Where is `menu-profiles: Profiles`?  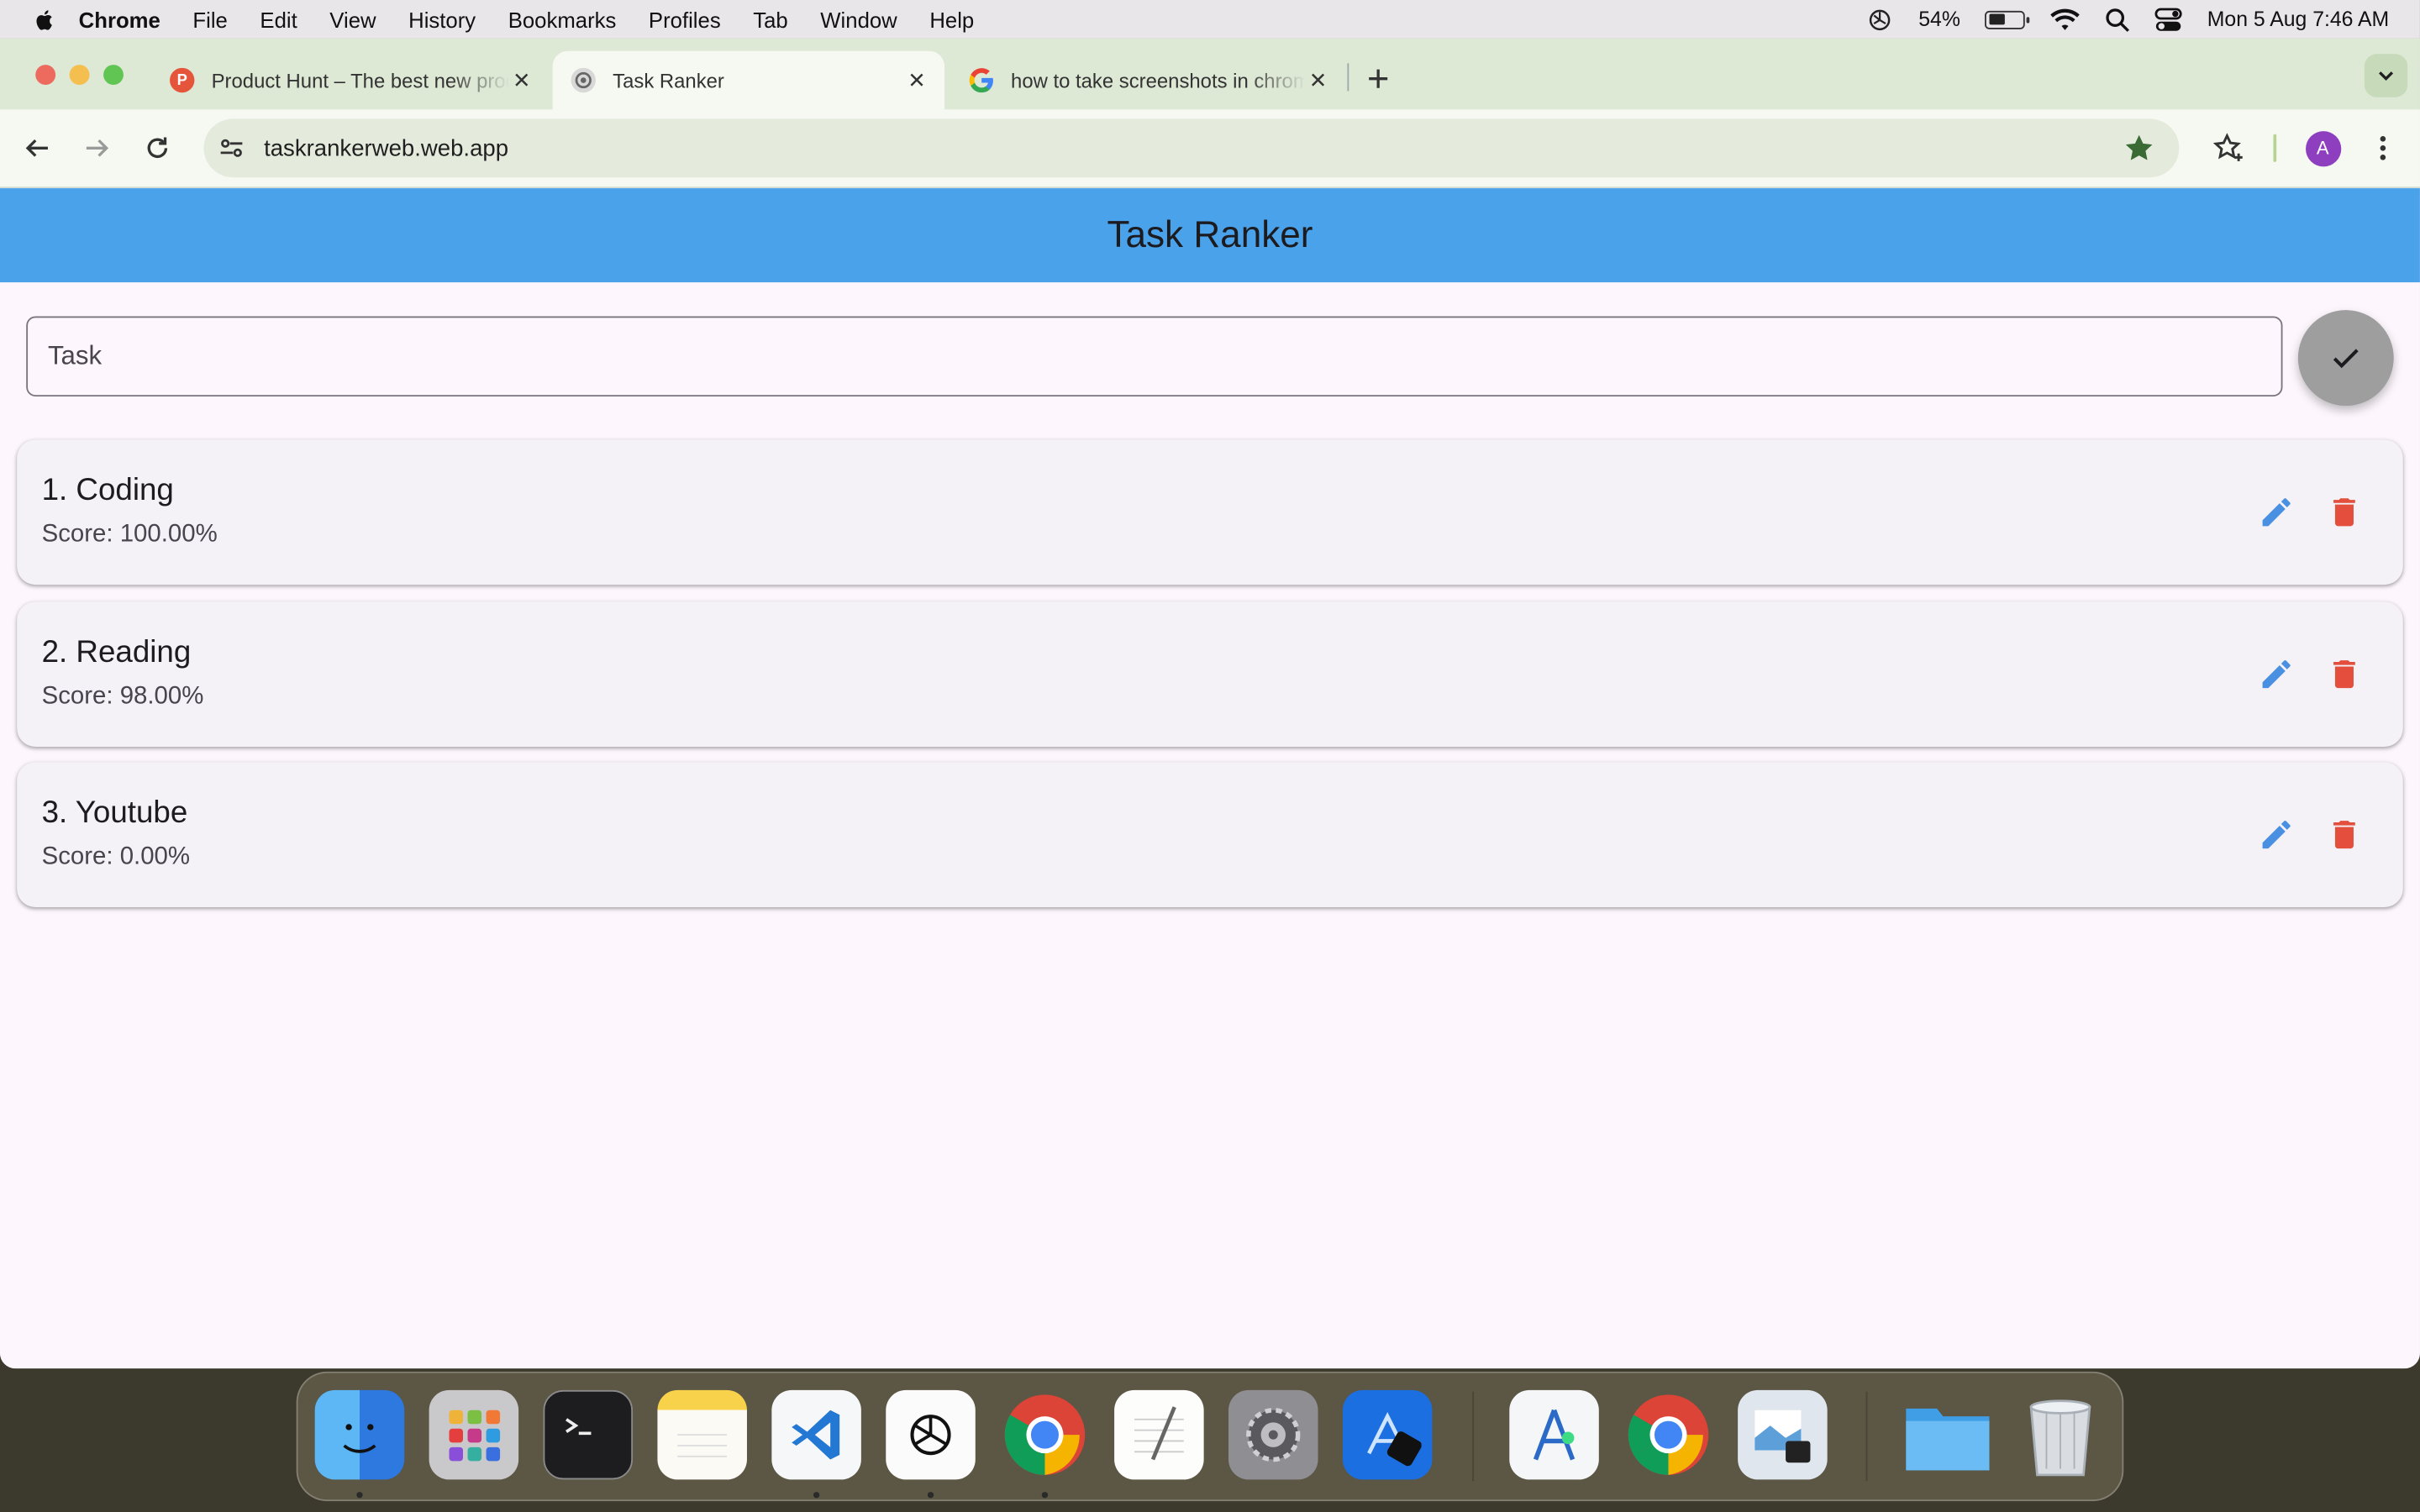 menu-profiles: Profiles is located at coordinates (685, 19).